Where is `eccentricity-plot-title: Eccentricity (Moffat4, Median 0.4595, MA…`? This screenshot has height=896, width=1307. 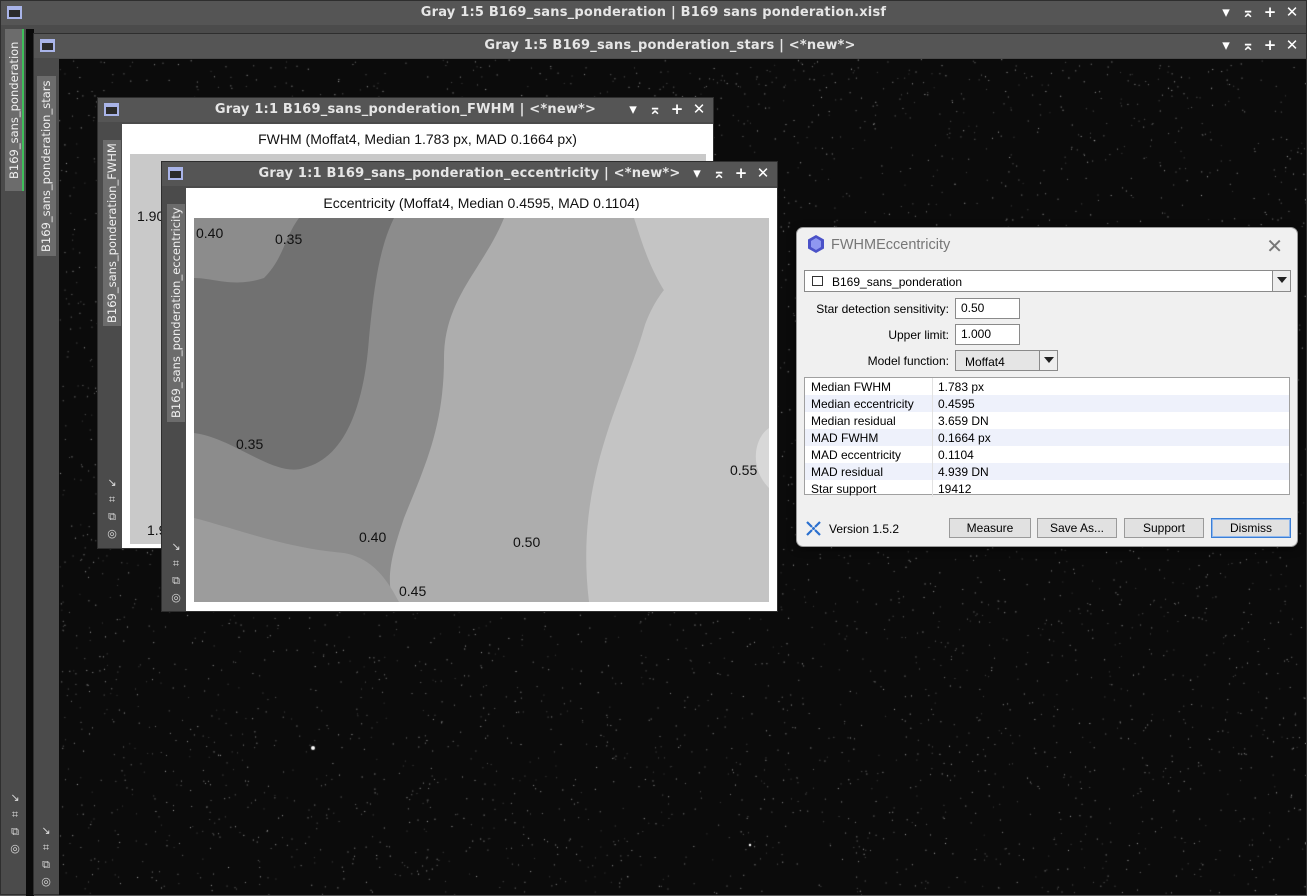 eccentricity-plot-title: Eccentricity (Moffat4, Median 0.4595, MA… is located at coordinates (481, 203).